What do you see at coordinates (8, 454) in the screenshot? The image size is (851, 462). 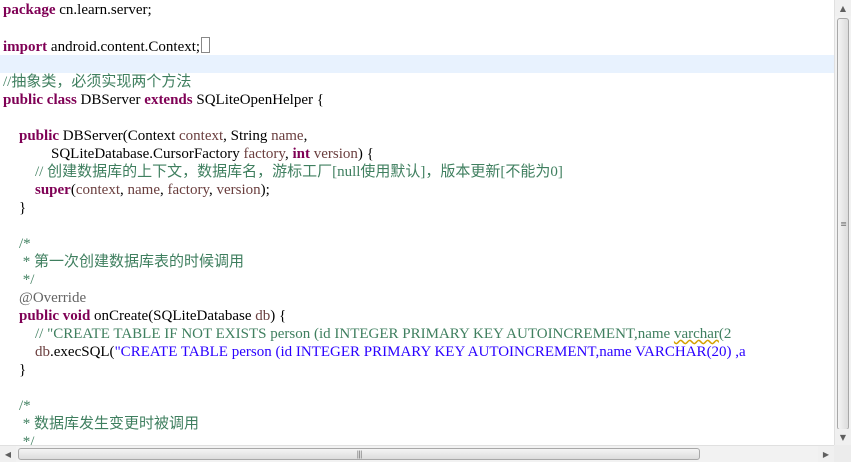 I see `arrow-left-icon: ◀` at bounding box center [8, 454].